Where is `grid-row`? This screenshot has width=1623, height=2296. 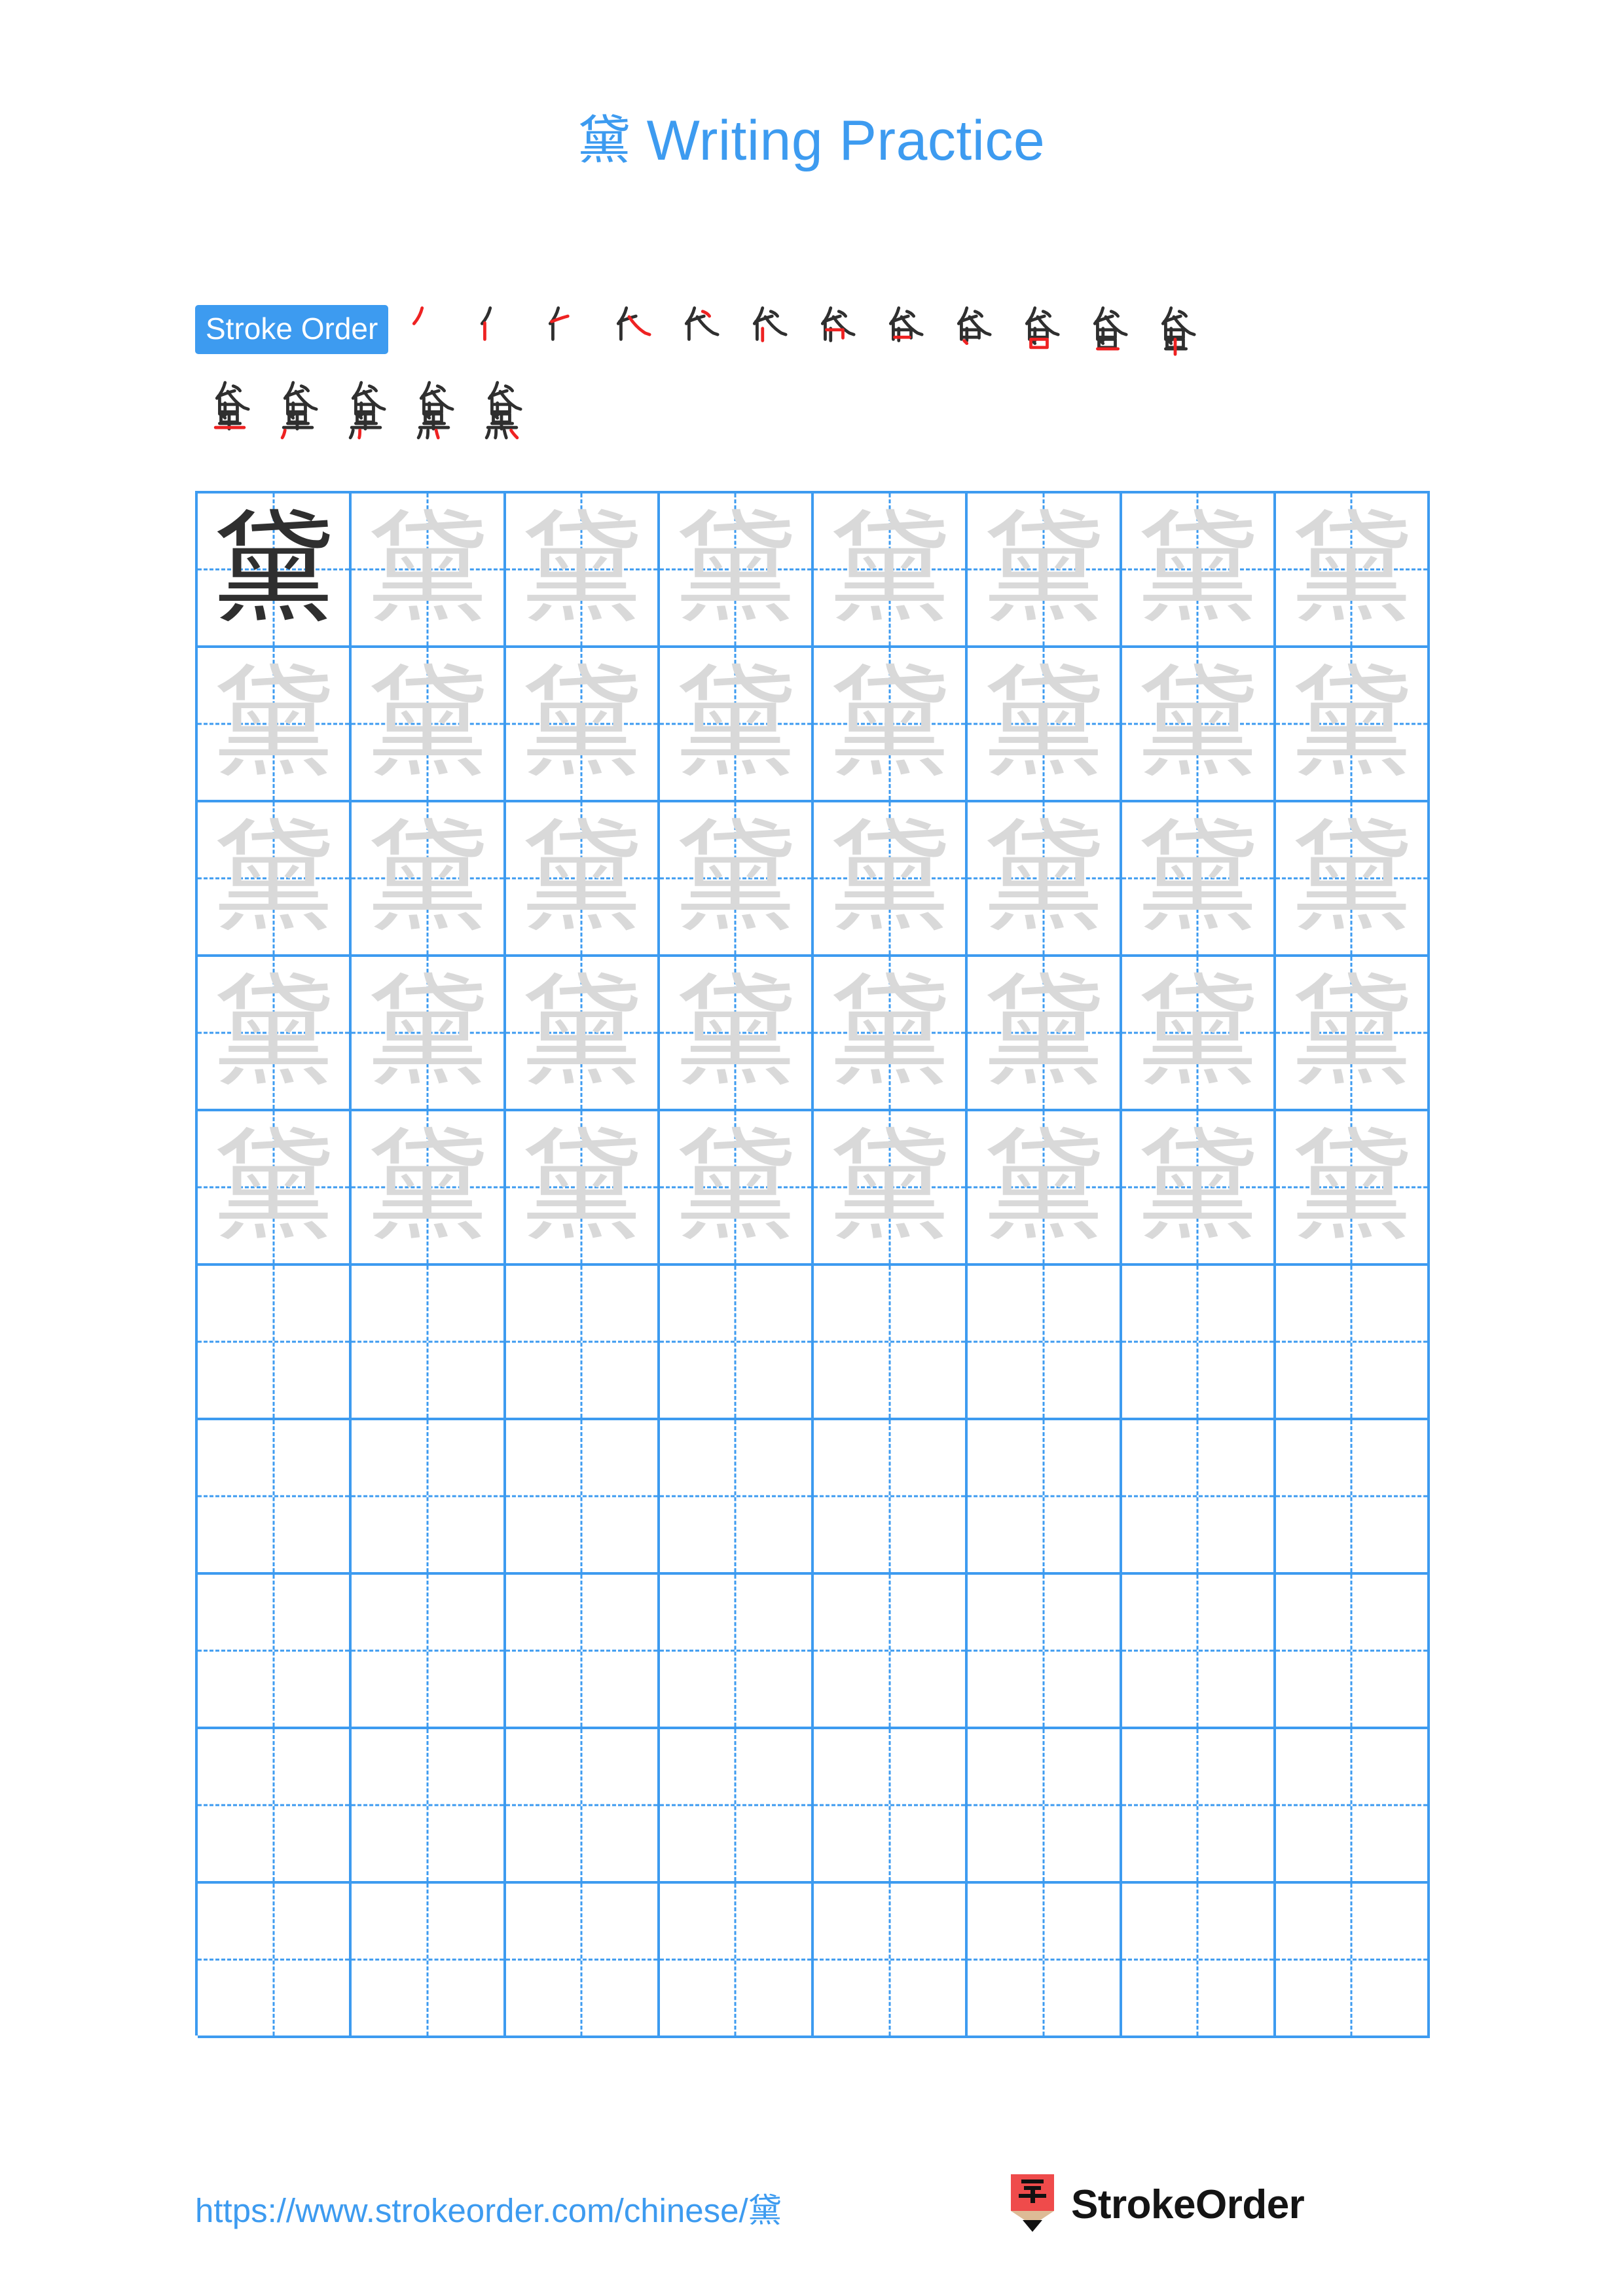 grid-row is located at coordinates (814, 1961).